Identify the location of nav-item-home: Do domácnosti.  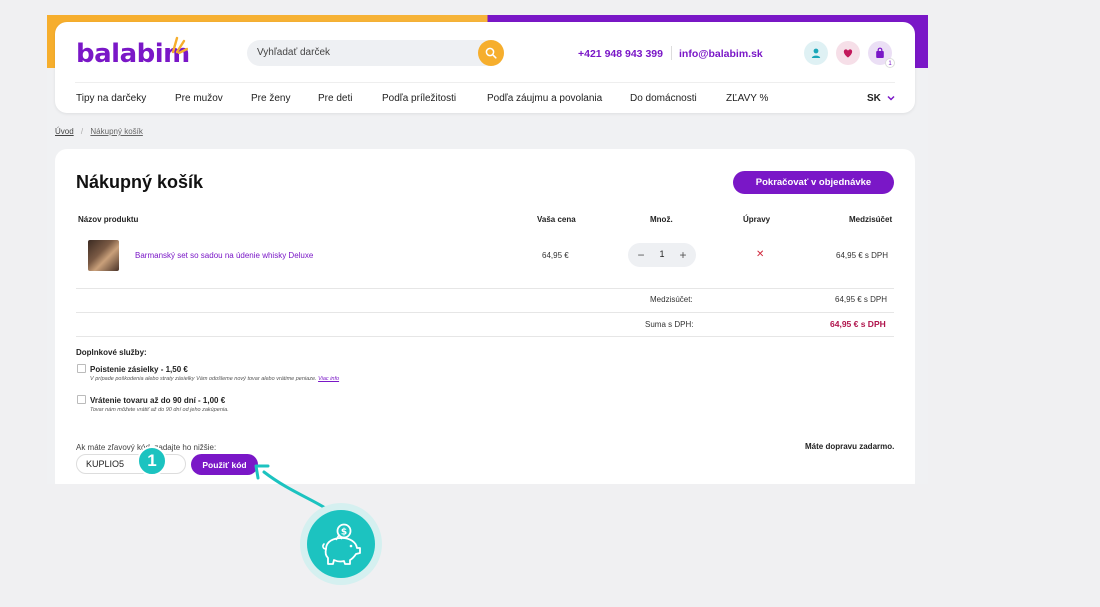
(663, 98).